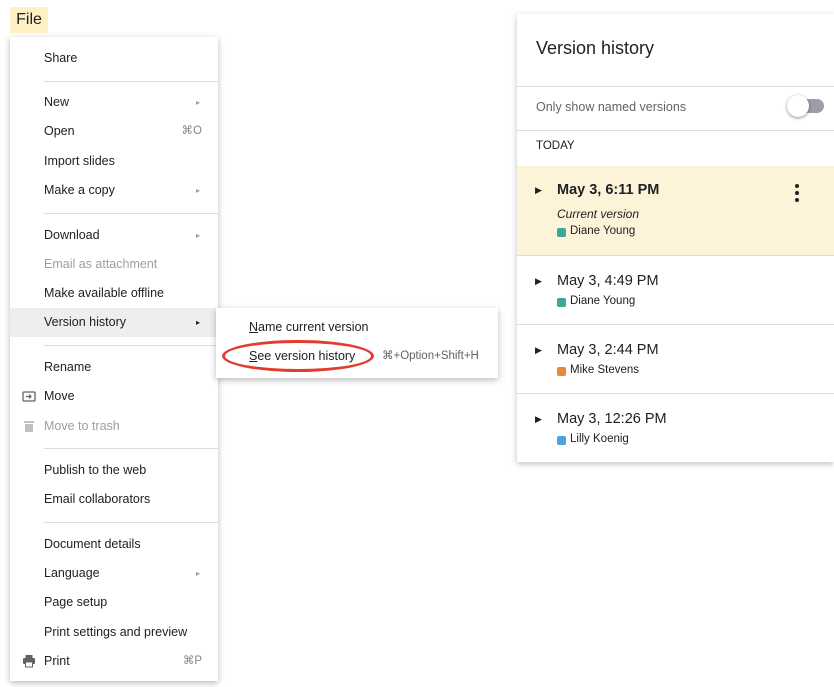 This screenshot has width=834, height=687. What do you see at coordinates (72, 573) in the screenshot?
I see `menu-item-label: Language` at bounding box center [72, 573].